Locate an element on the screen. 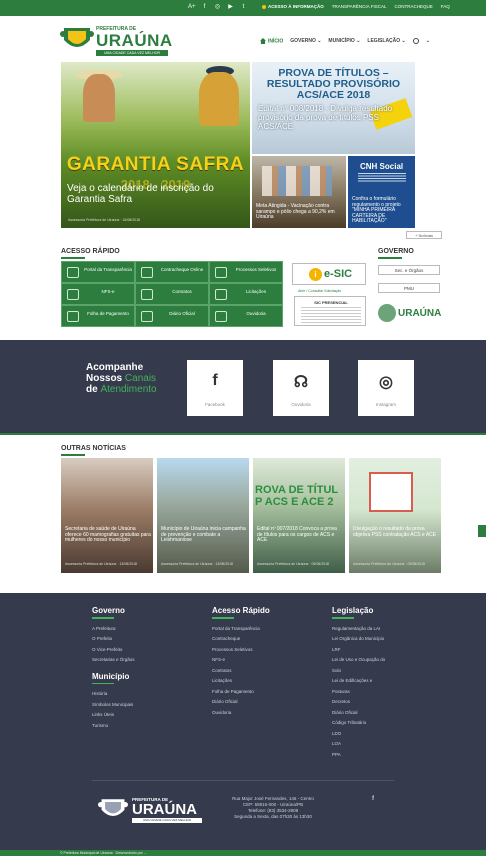  top-link-faq: FAQ is located at coordinates (445, 6).